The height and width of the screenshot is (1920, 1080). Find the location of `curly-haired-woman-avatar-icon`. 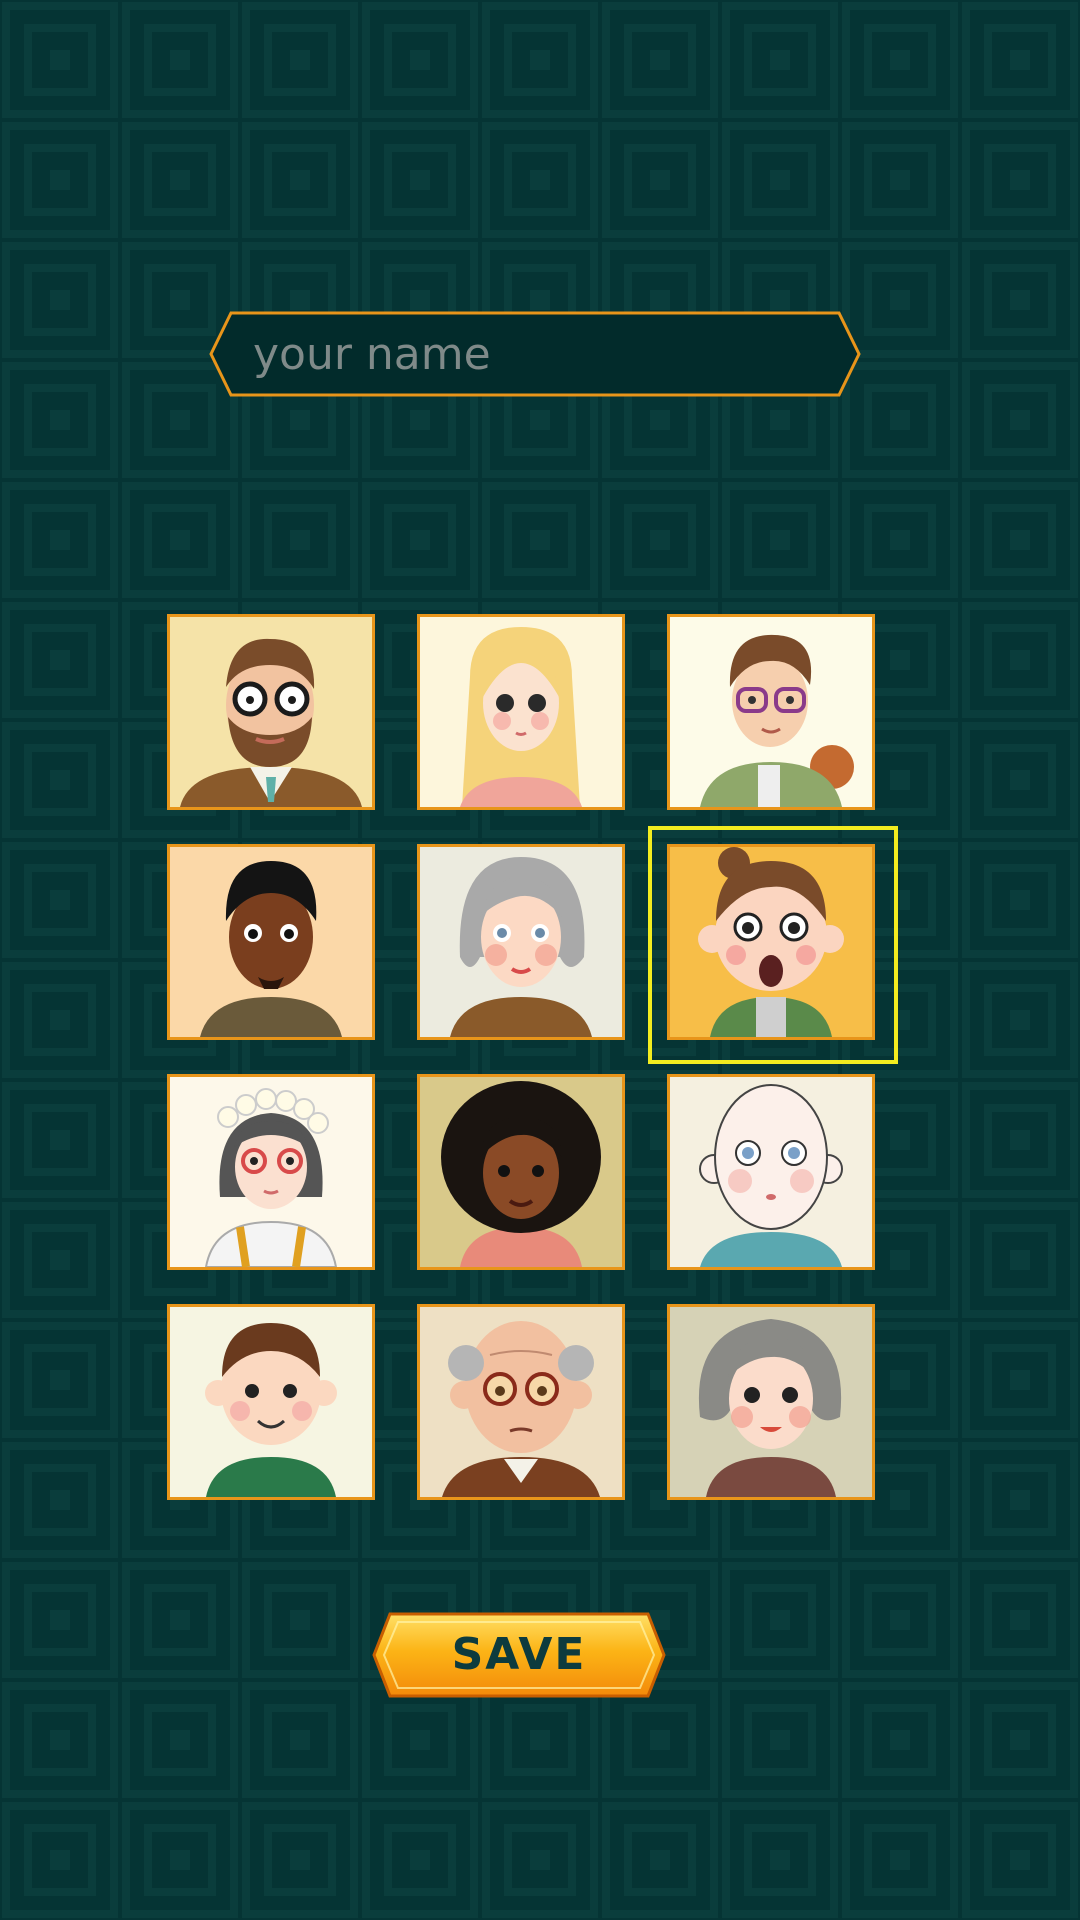

curly-haired-woman-avatar-icon is located at coordinates (521, 1172).